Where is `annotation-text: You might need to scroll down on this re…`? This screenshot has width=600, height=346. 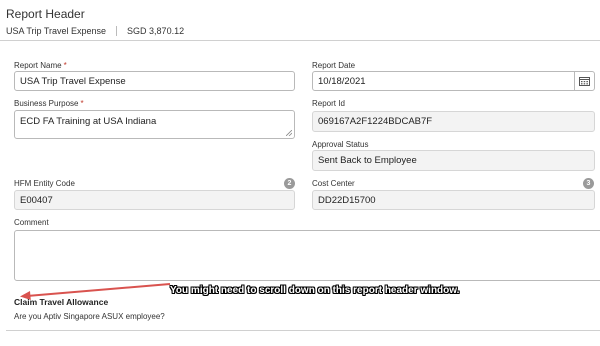 annotation-text: You might need to scroll down on this re… is located at coordinates (315, 290).